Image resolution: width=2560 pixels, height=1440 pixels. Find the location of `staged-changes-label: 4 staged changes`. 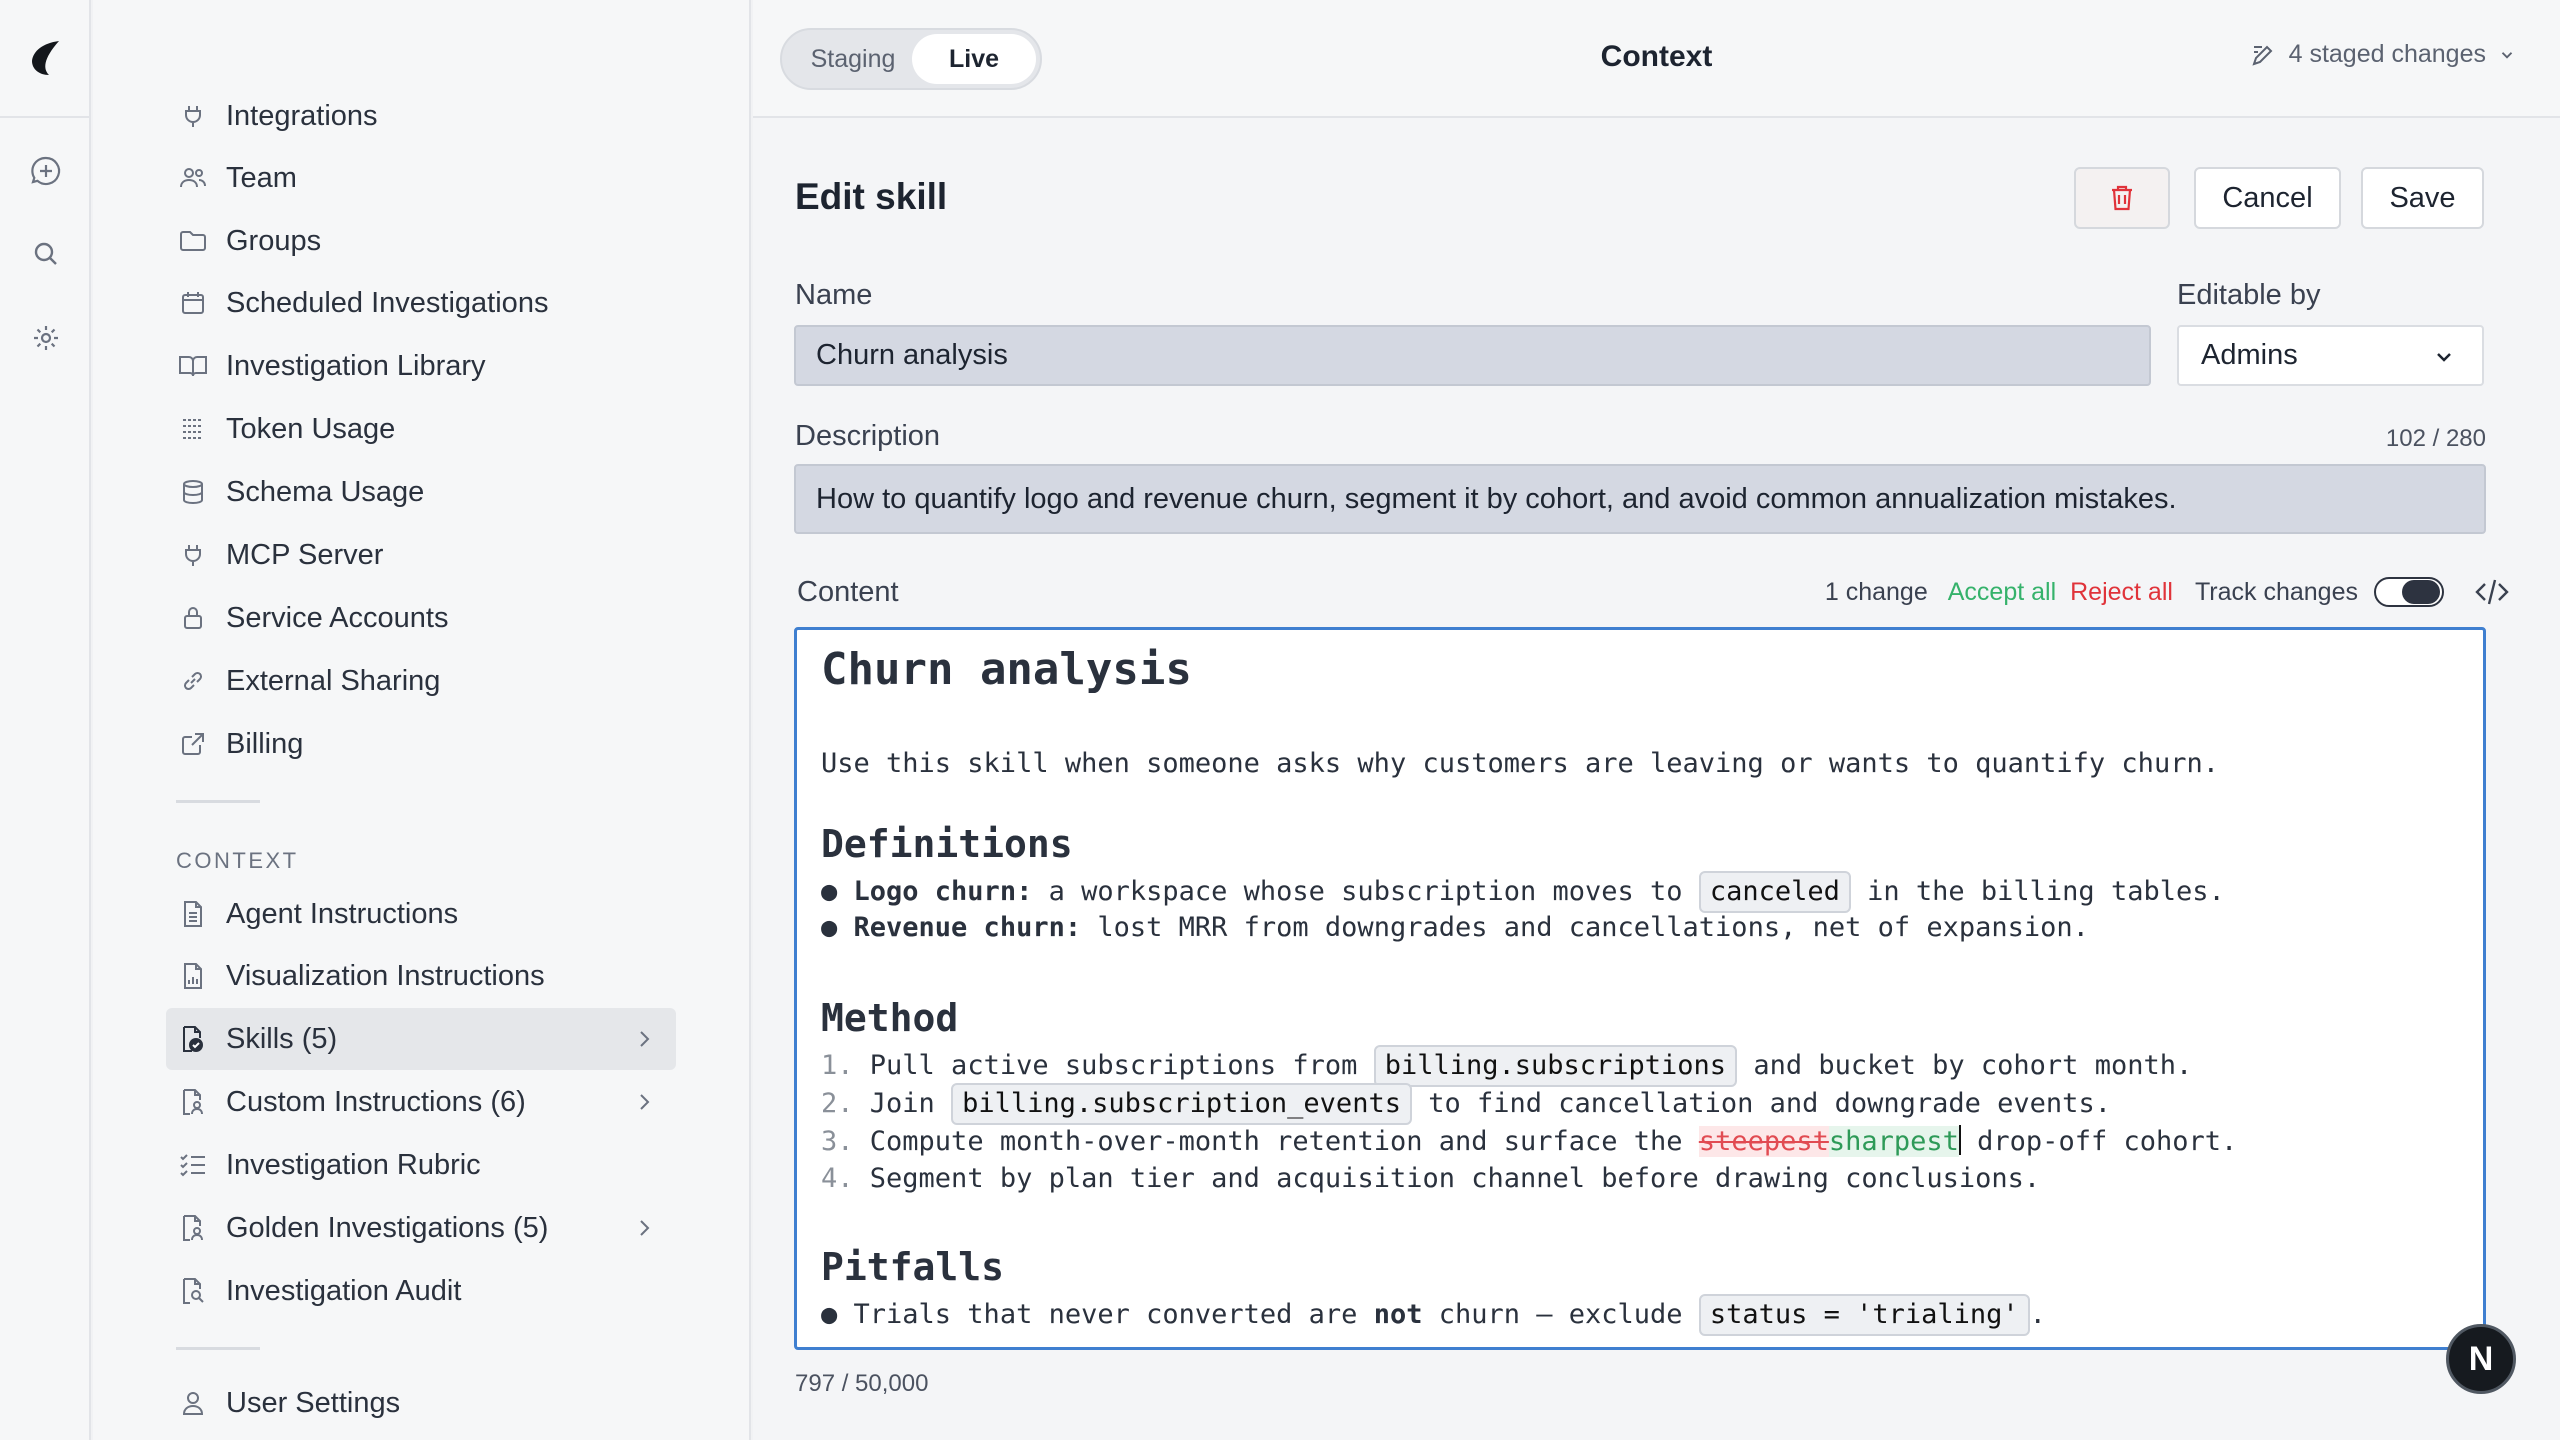

staged-changes-label: 4 staged changes is located at coordinates (2387, 54).